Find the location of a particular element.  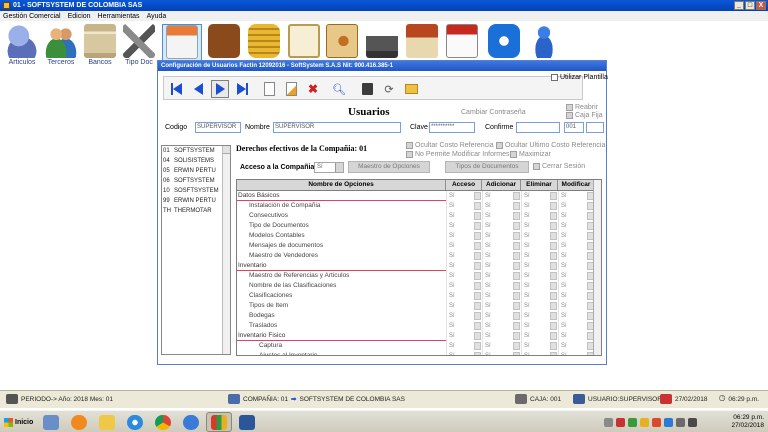

edit-record-button is located at coordinates (291, 89).